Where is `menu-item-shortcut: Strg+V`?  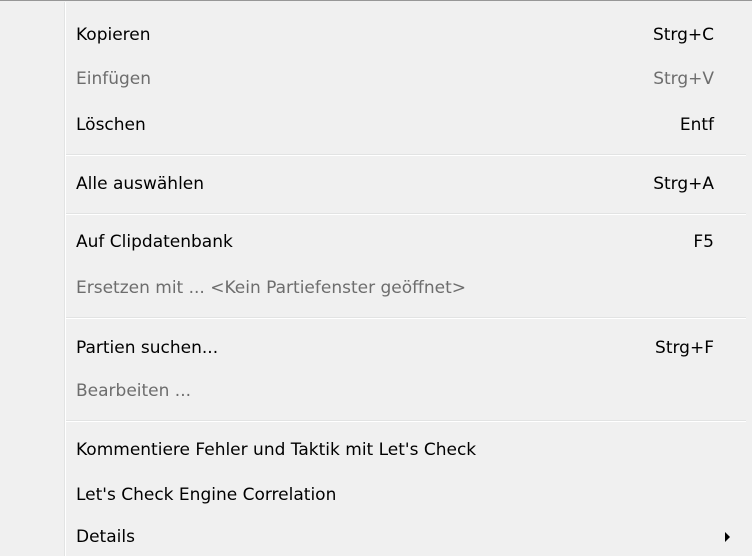 menu-item-shortcut: Strg+V is located at coordinates (683, 79).